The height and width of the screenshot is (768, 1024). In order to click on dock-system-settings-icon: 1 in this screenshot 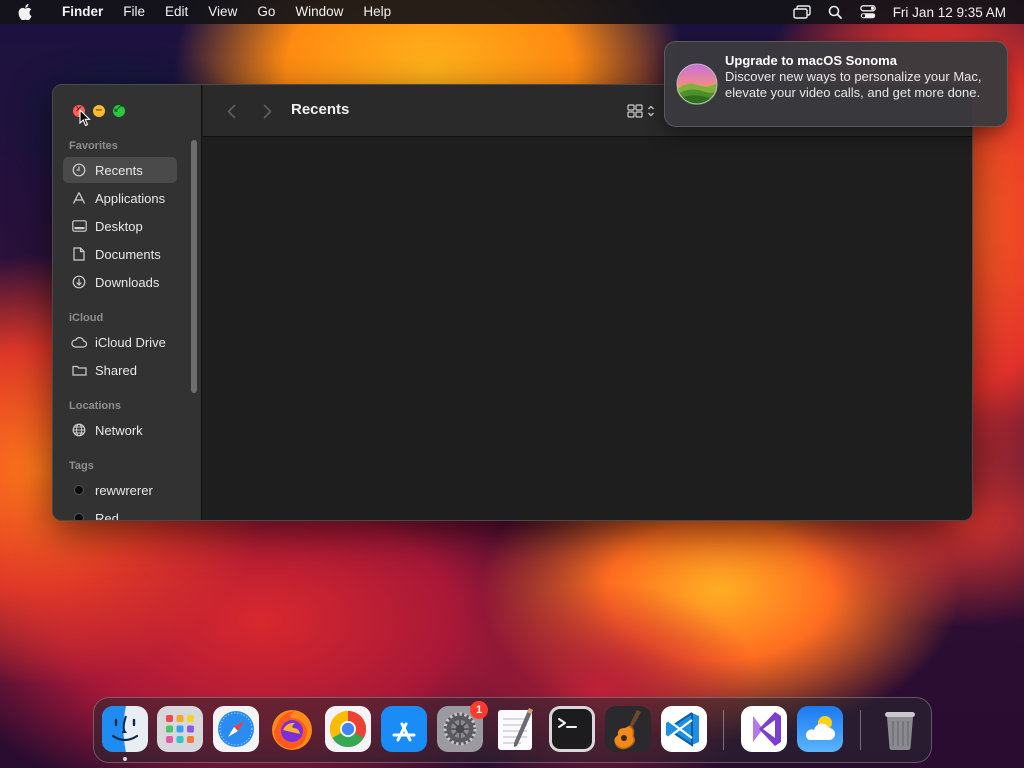, I will do `click(462, 726)`.